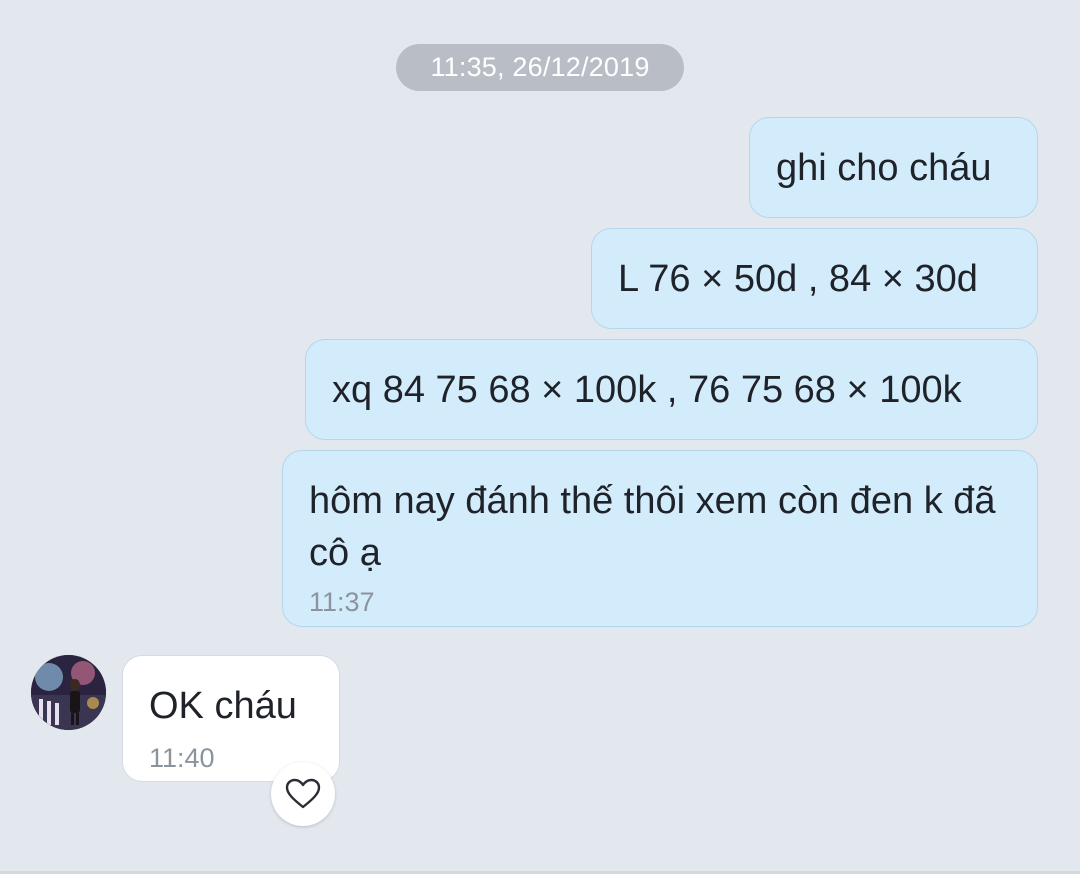 This screenshot has height=874, width=1080. I want to click on date-separator: 11:35, 26/12/2019, so click(540, 67).